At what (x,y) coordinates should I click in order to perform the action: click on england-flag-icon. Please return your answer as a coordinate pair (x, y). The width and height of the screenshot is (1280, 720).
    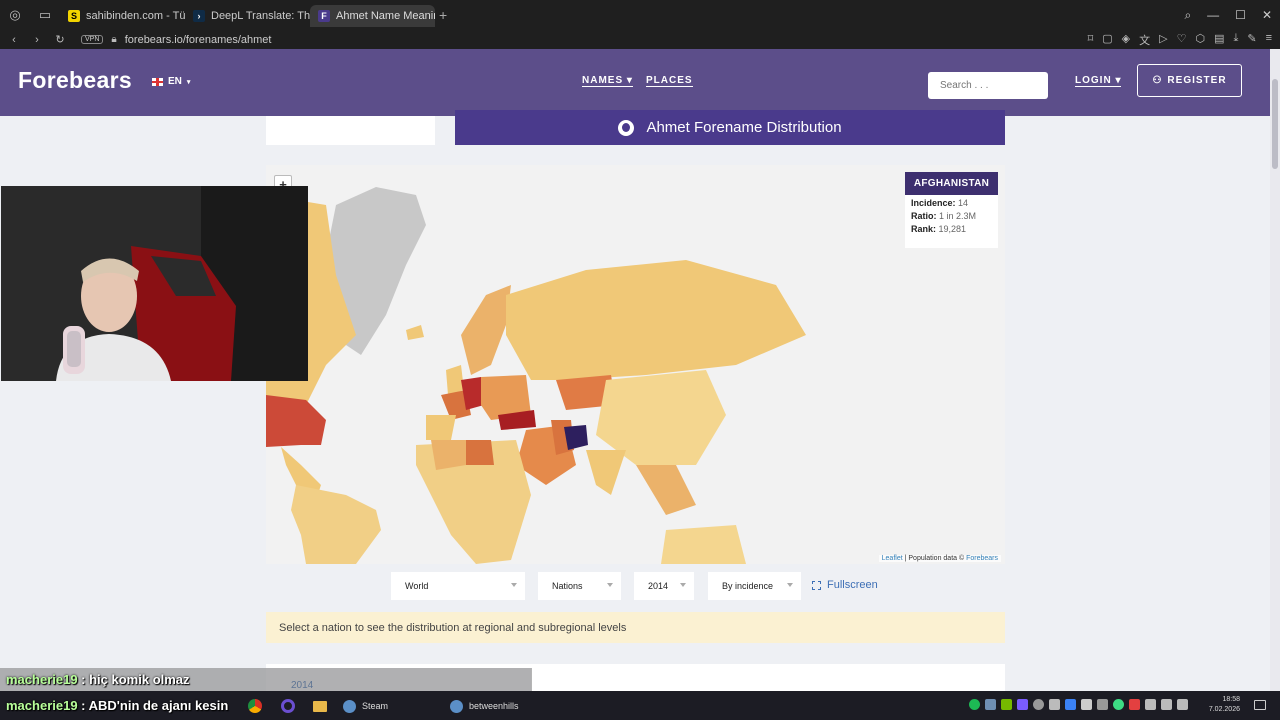
    Looking at the image, I should click on (157, 81).